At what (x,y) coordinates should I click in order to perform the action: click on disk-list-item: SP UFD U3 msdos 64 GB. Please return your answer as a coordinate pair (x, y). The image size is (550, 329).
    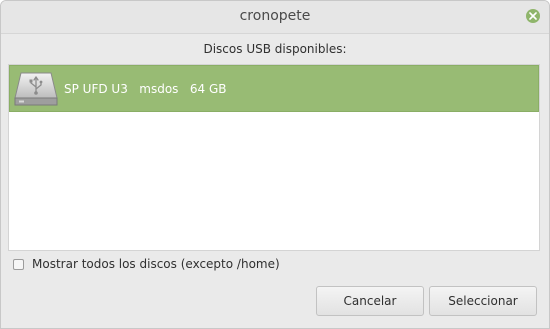
    Looking at the image, I should click on (274, 88).